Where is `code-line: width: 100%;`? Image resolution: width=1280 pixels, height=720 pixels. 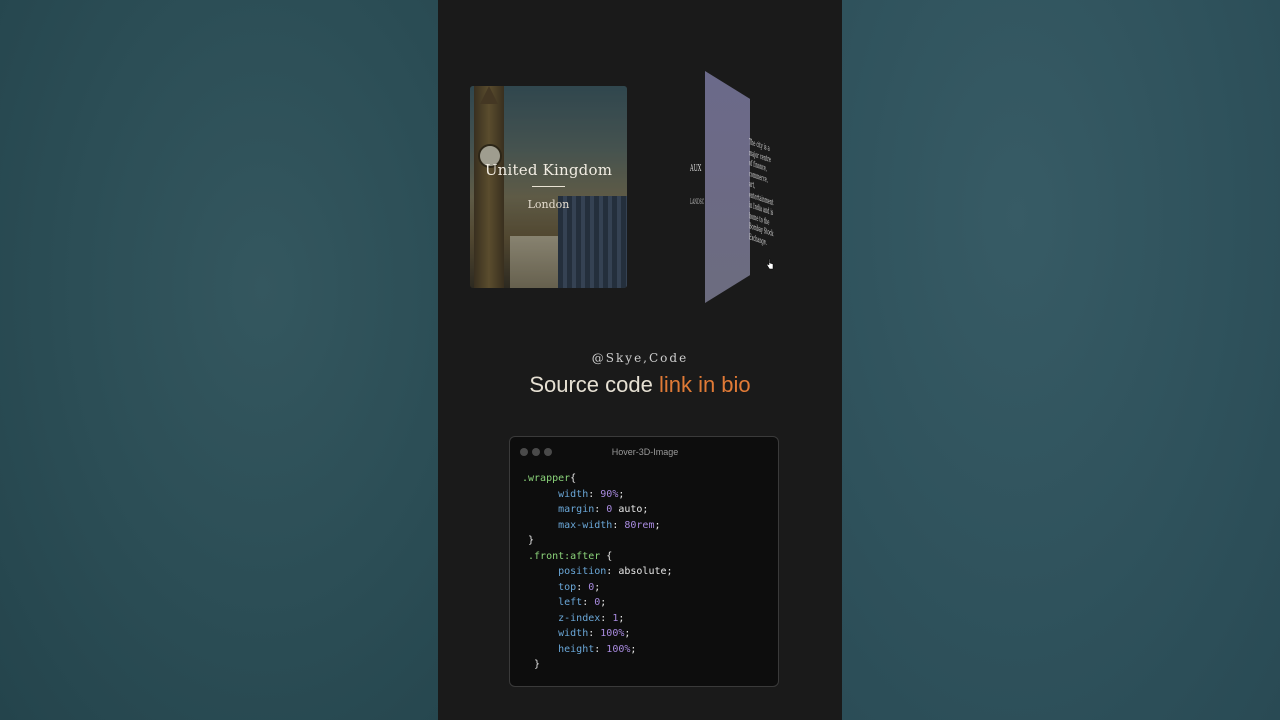 code-line: width: 100%; is located at coordinates (597, 634).